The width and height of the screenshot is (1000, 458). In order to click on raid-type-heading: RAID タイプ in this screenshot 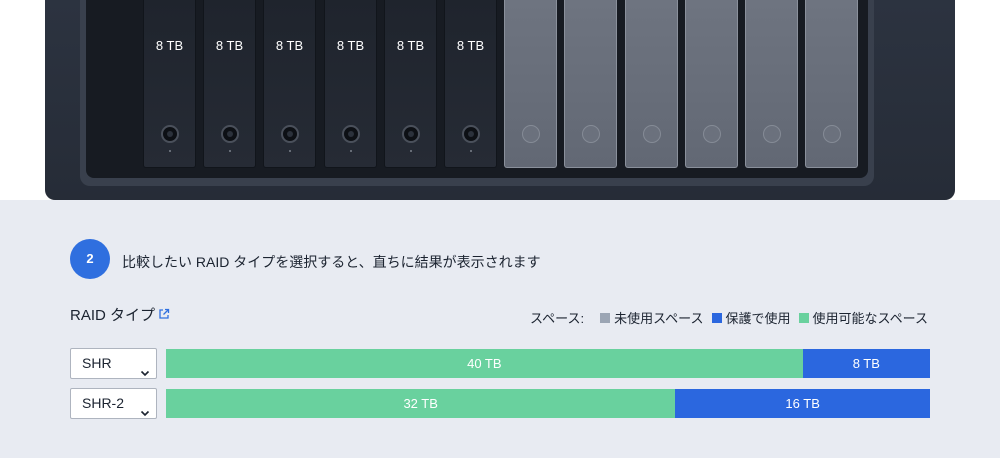, I will do `click(120, 314)`.